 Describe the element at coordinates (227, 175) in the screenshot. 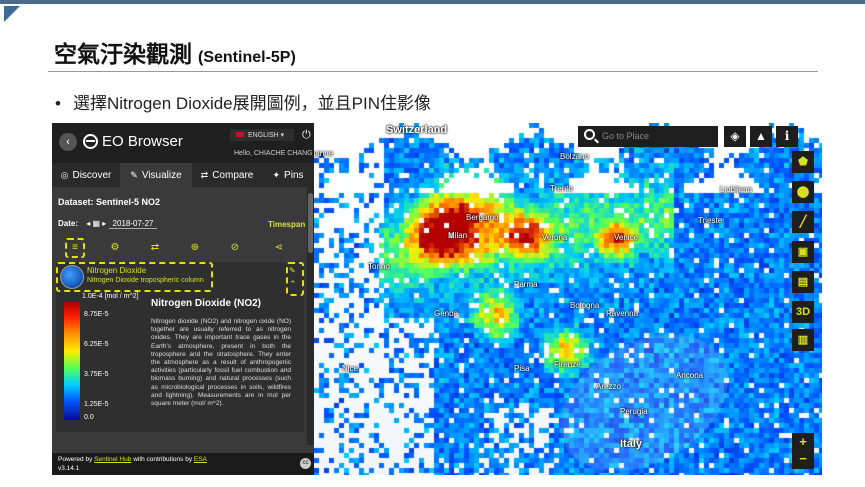

I see `tab-compare: ⇄ Compare` at that location.